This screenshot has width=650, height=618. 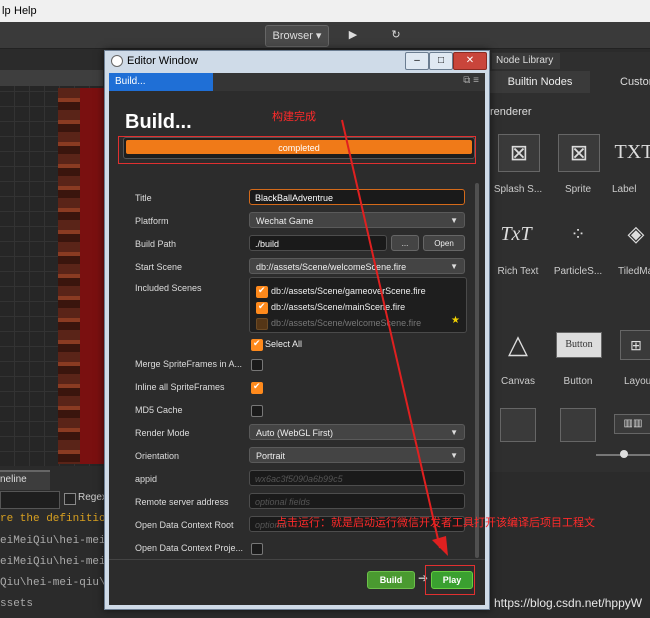 I want to click on annotation-arrow, so click(x=394, y=337).